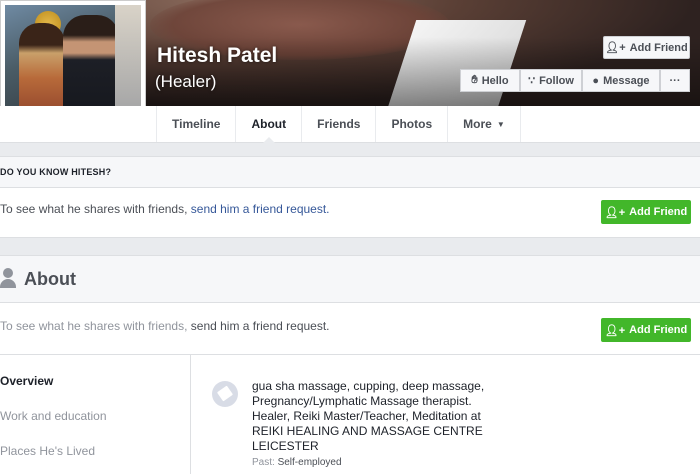  I want to click on tab-photos: Photos, so click(411, 124).